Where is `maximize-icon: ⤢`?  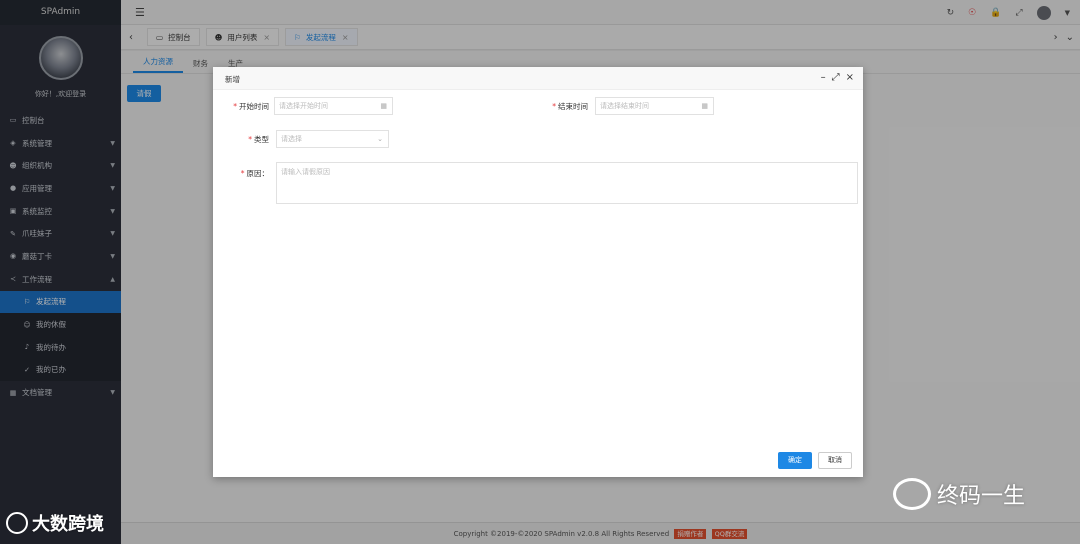 maximize-icon: ⤢ is located at coordinates (836, 77).